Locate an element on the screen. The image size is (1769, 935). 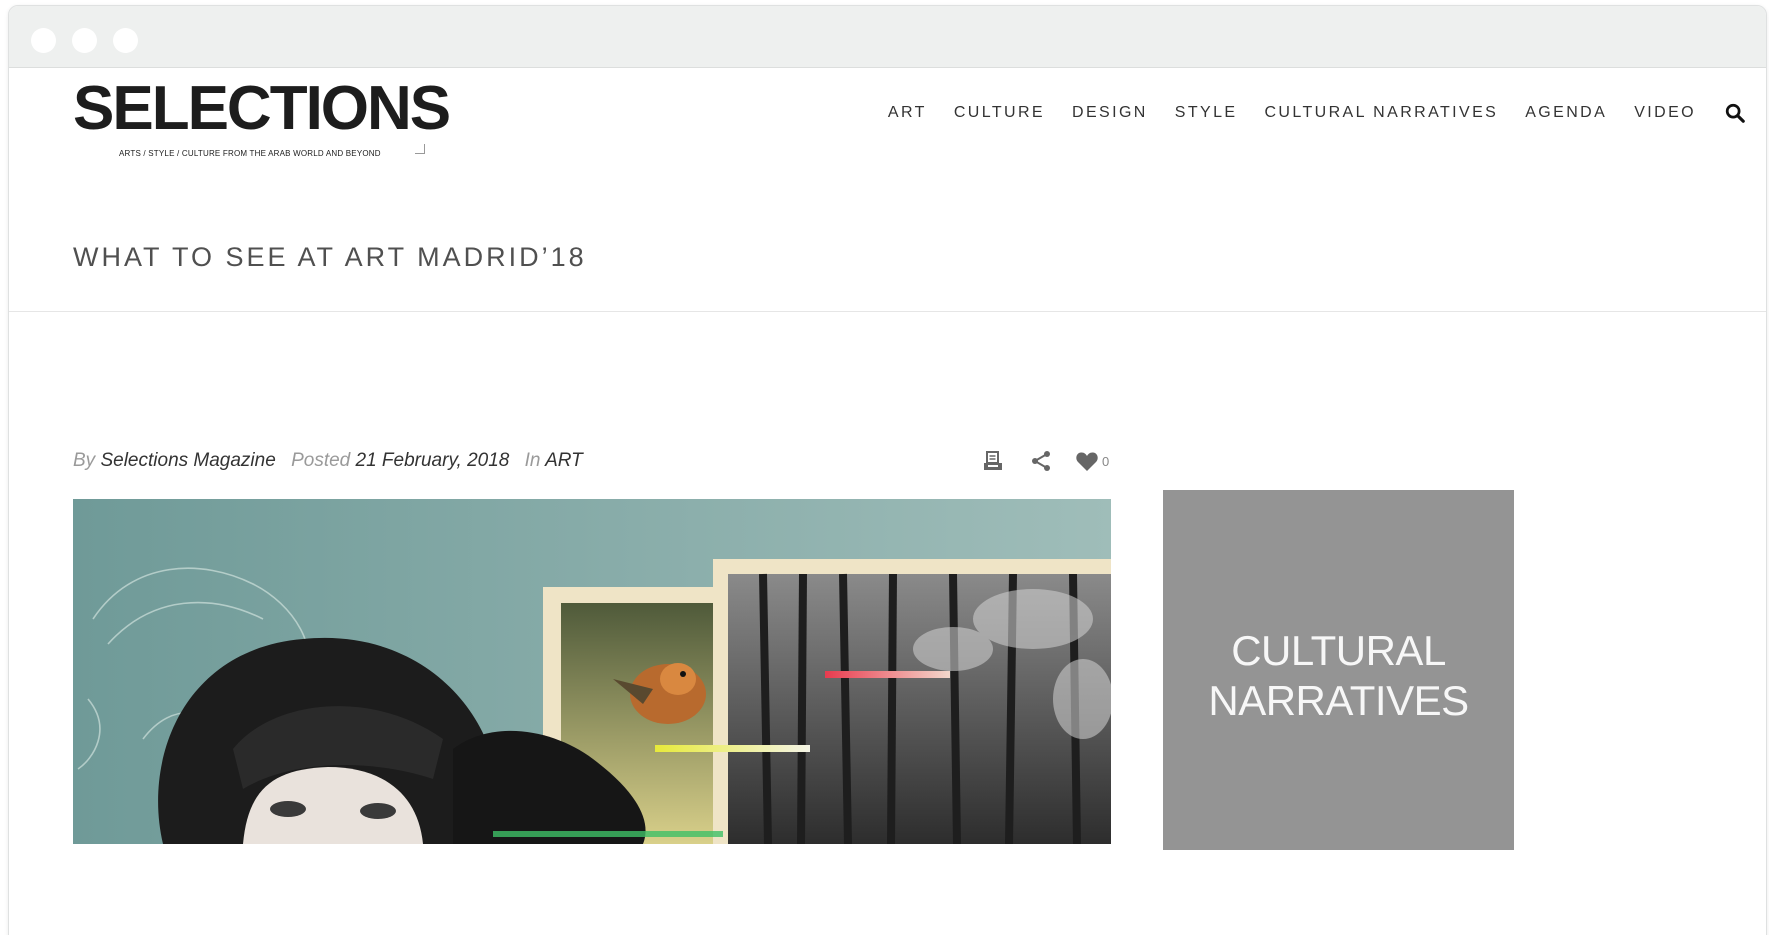
logo-corner-mark is located at coordinates (420, 149).